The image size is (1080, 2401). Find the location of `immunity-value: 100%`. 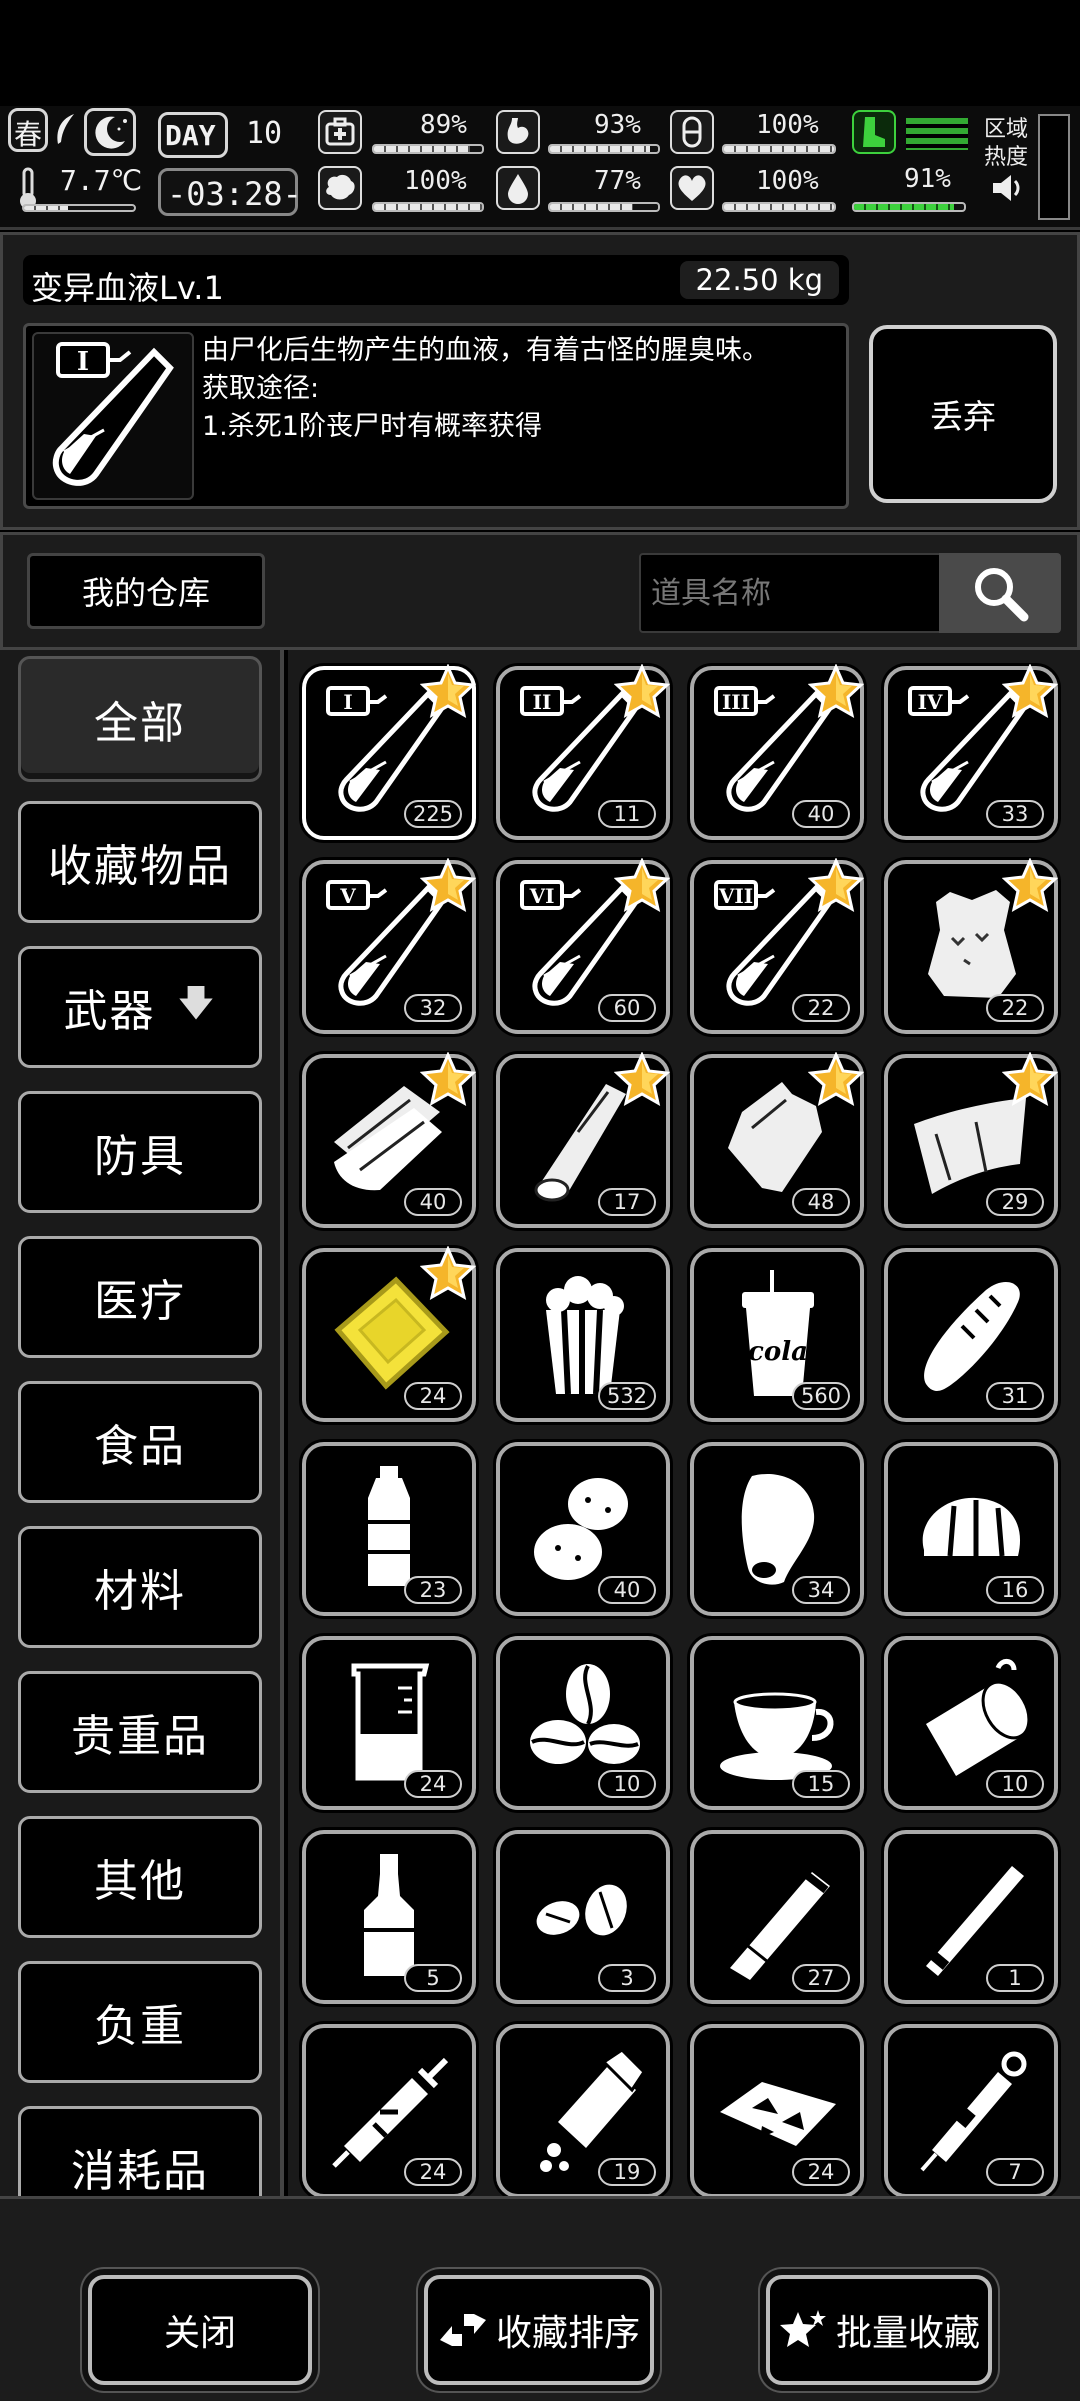

immunity-value: 100% is located at coordinates (787, 125).